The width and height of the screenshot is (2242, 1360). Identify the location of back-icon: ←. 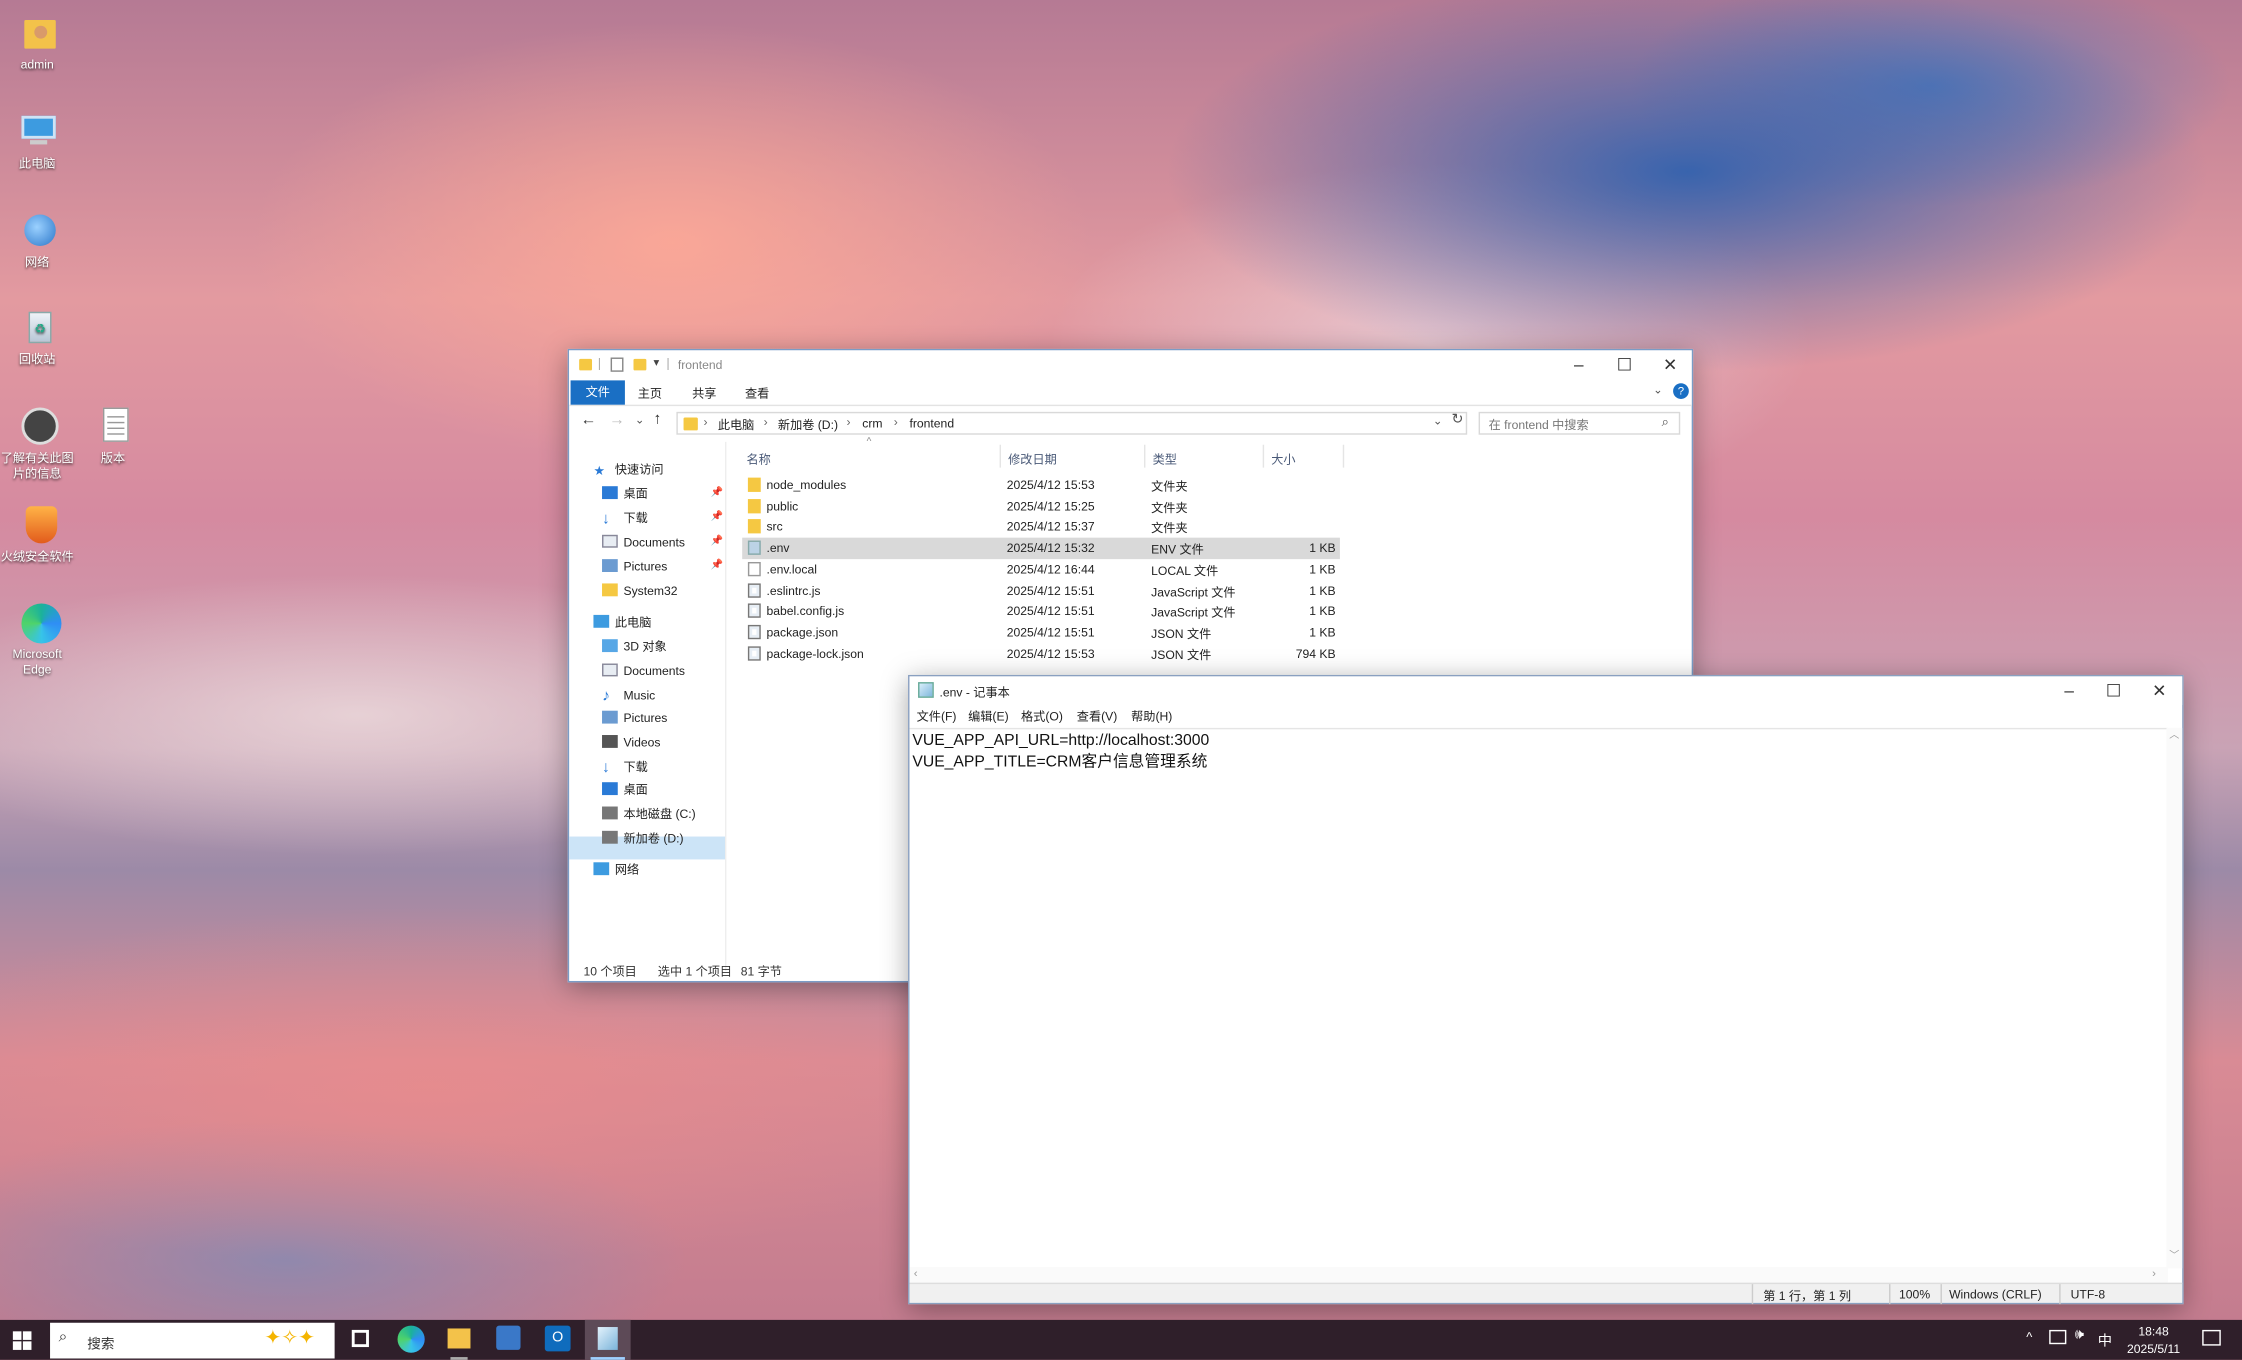
(589, 420).